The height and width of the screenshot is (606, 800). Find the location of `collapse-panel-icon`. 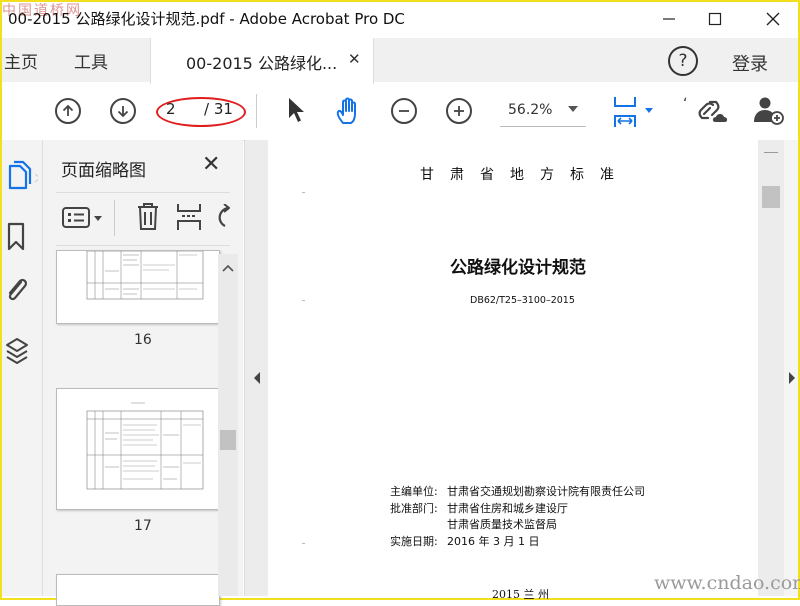

collapse-panel-icon is located at coordinates (257, 379).